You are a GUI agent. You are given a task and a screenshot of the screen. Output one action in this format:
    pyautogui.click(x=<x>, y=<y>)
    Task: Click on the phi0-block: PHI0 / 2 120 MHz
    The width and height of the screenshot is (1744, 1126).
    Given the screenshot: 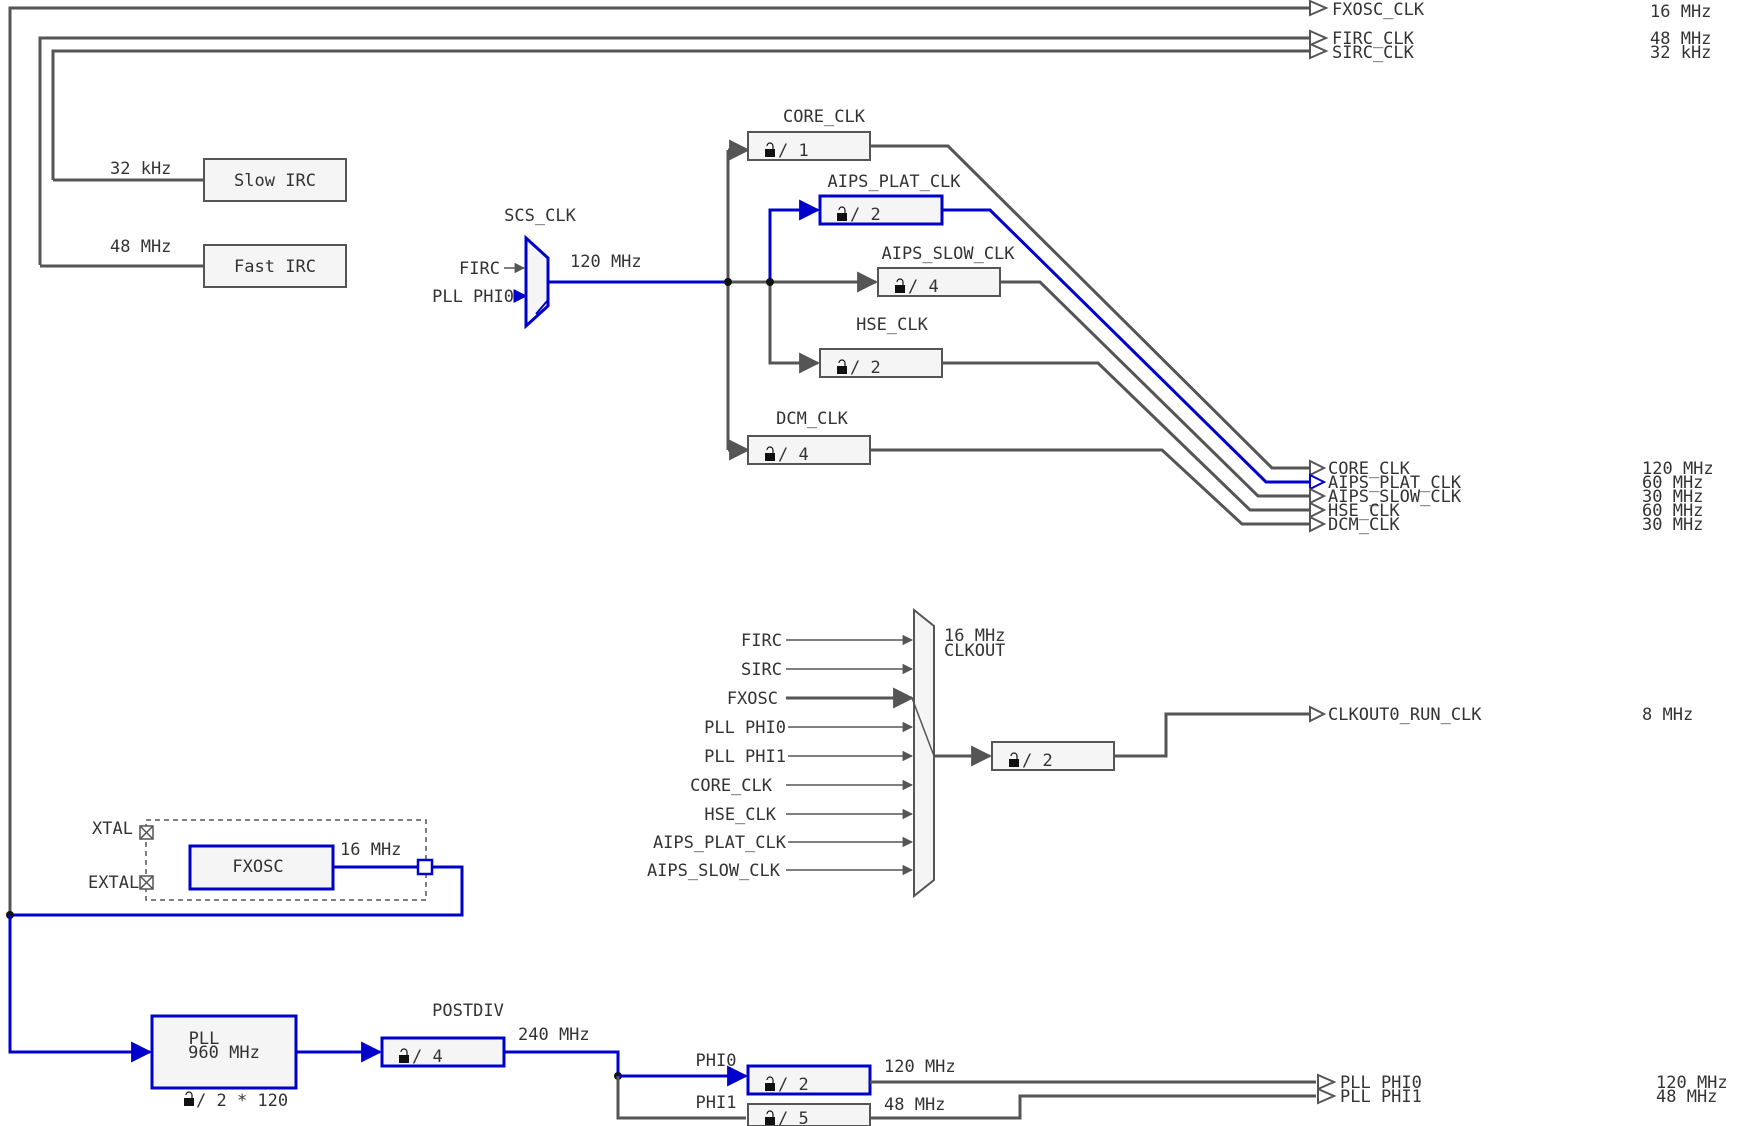 What is the action you would take?
    pyautogui.click(x=967, y=1073)
    